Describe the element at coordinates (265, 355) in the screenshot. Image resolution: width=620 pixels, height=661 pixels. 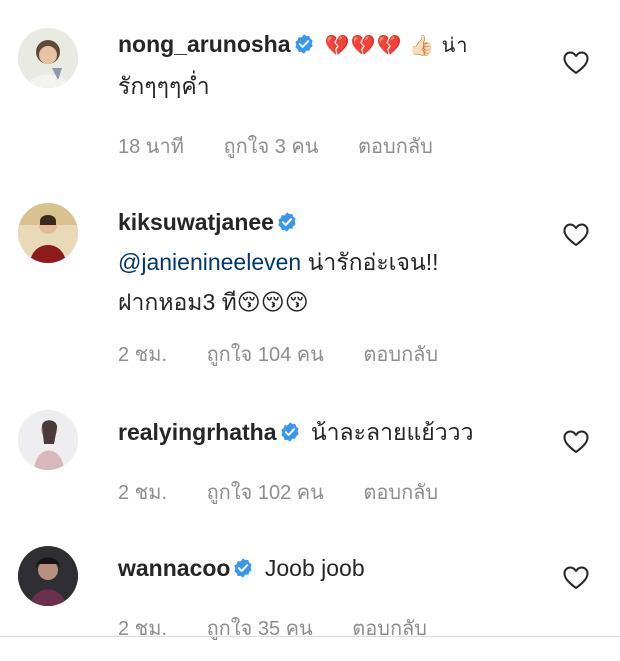
I see `like-count-link: ถูกใจ 104 คน` at that location.